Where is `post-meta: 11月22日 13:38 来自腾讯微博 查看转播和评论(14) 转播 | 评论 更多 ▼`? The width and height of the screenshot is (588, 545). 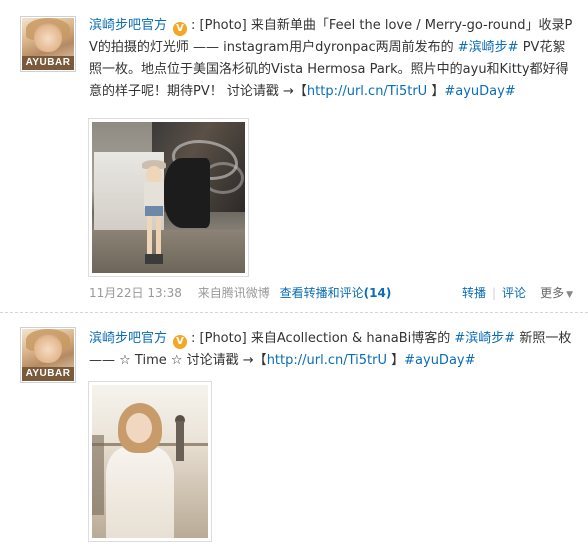
post-meta: 11月22日 13:38 来自腾讯微博 查看转播和评论(14) 转播 | 评论 更多 ▼ is located at coordinates (334, 293).